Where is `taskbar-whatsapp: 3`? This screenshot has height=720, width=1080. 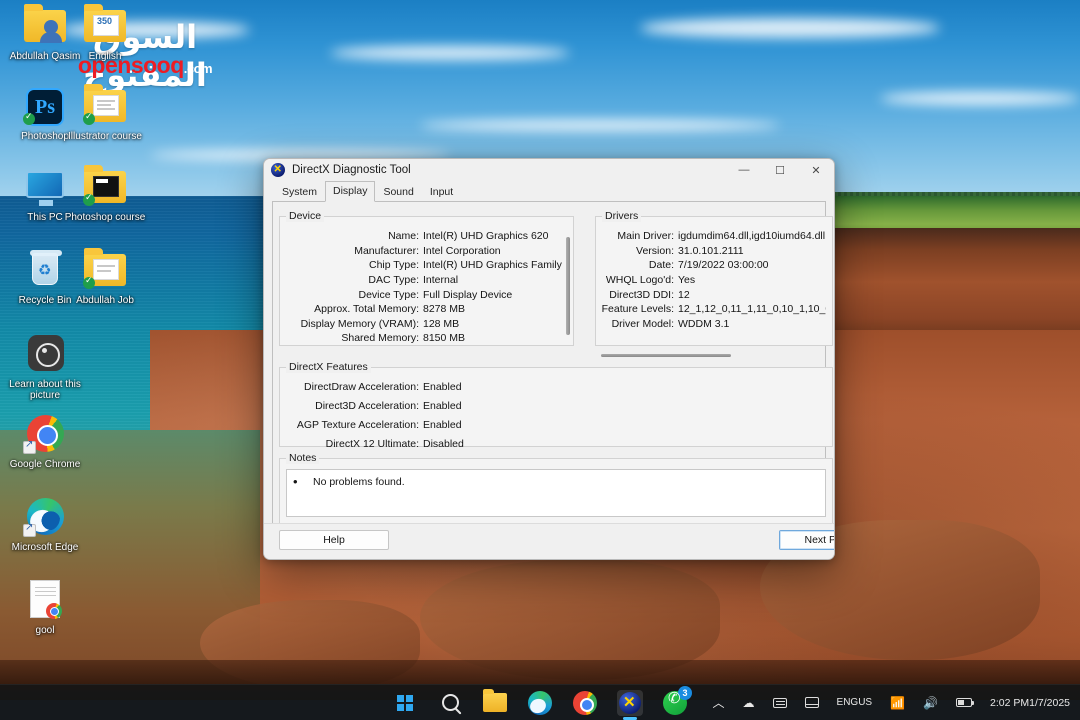 taskbar-whatsapp: 3 is located at coordinates (677, 700).